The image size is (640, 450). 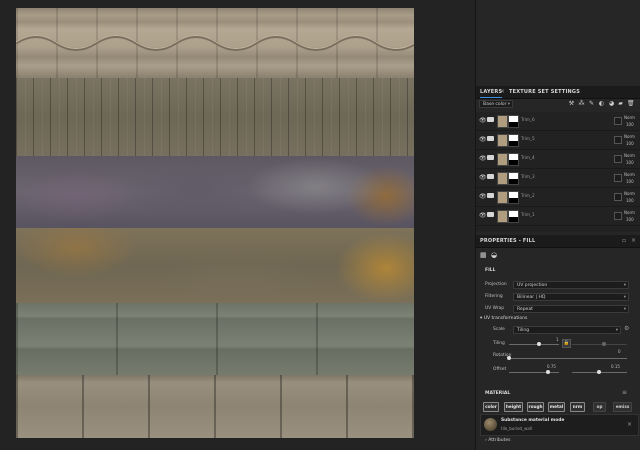 What do you see at coordinates (631, 103) in the screenshot?
I see `trash-icon: 🗑` at bounding box center [631, 103].